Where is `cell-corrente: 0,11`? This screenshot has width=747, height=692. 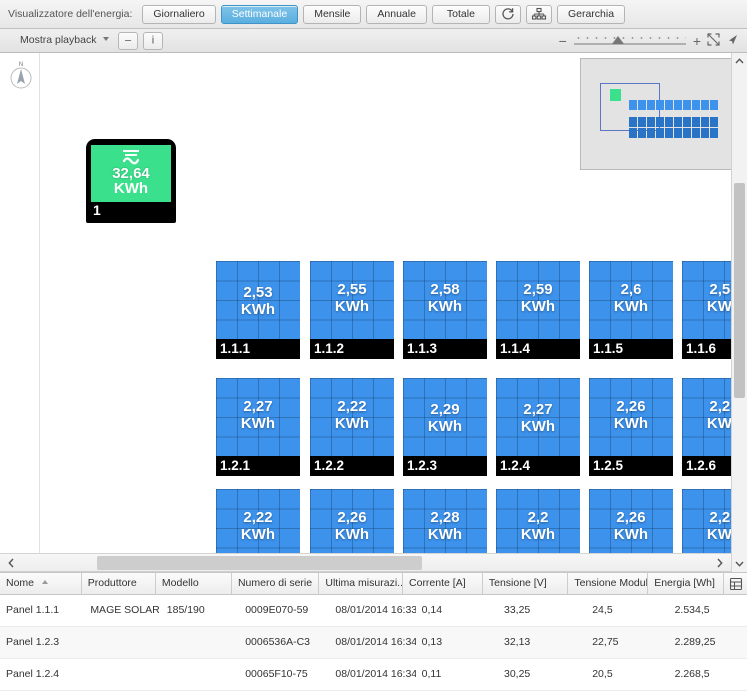 cell-corrente: 0,11 is located at coordinates (431, 674).